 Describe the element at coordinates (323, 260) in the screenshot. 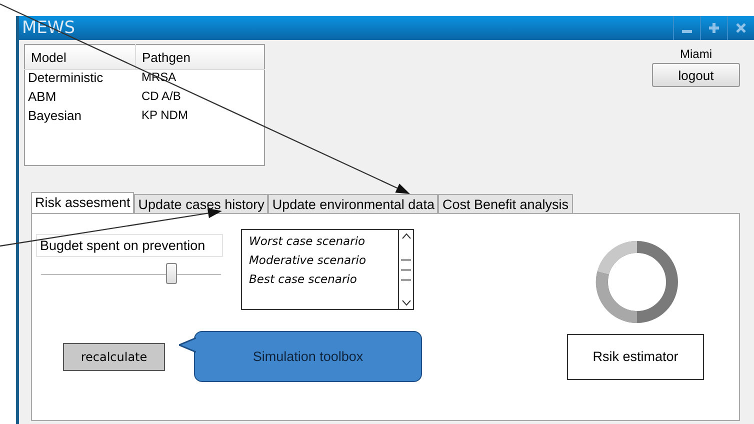

I see `list-item: Moderative scenario` at that location.